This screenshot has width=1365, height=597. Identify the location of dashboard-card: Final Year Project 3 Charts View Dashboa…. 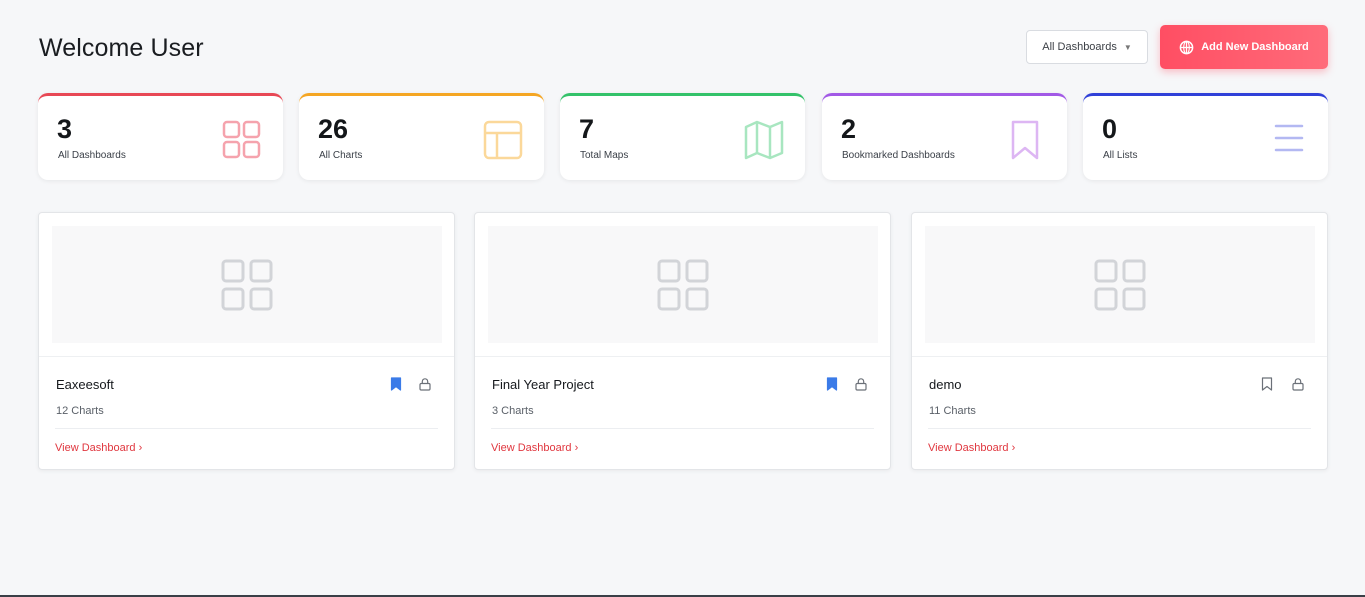
(682, 341).